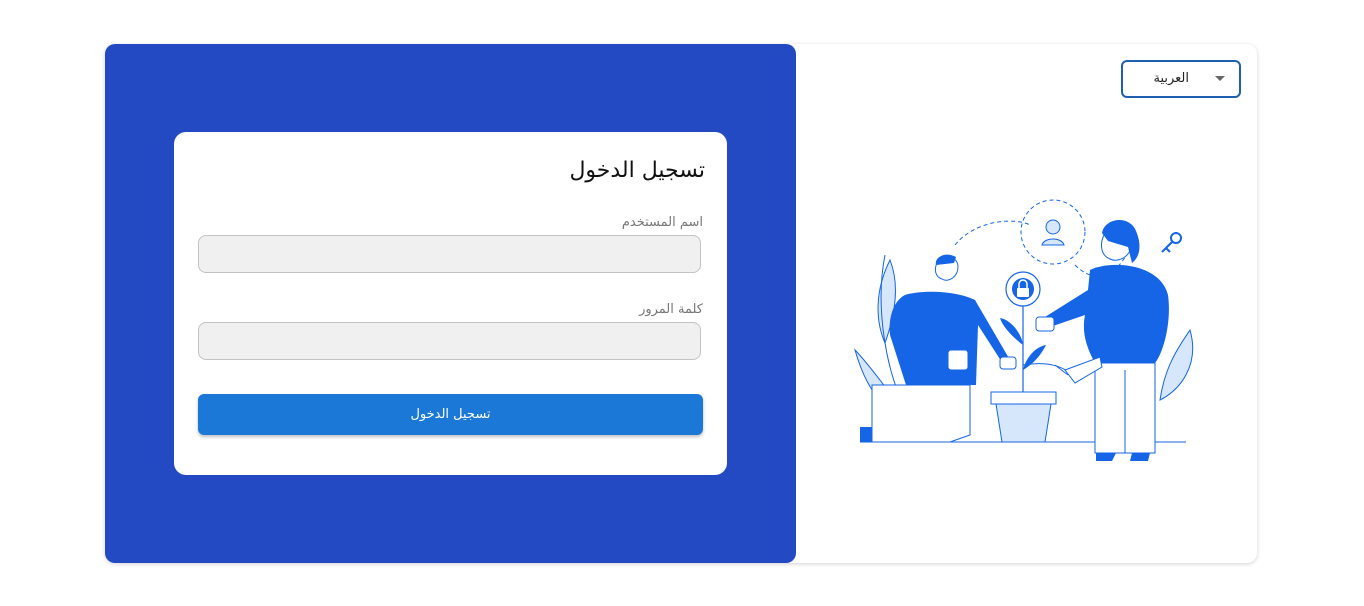 This screenshot has width=1364, height=606. Describe the element at coordinates (662, 222) in the screenshot. I see `username-label: اسم المستخدم` at that location.